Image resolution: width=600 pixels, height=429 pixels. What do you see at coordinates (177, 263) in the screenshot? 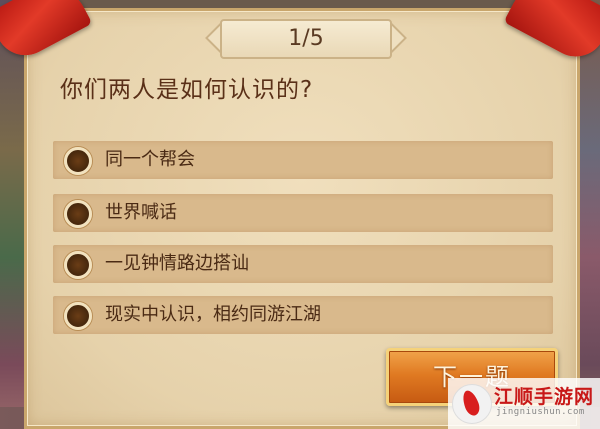
I see `answer-option-label: 一见钟情路边搭讪` at bounding box center [177, 263].